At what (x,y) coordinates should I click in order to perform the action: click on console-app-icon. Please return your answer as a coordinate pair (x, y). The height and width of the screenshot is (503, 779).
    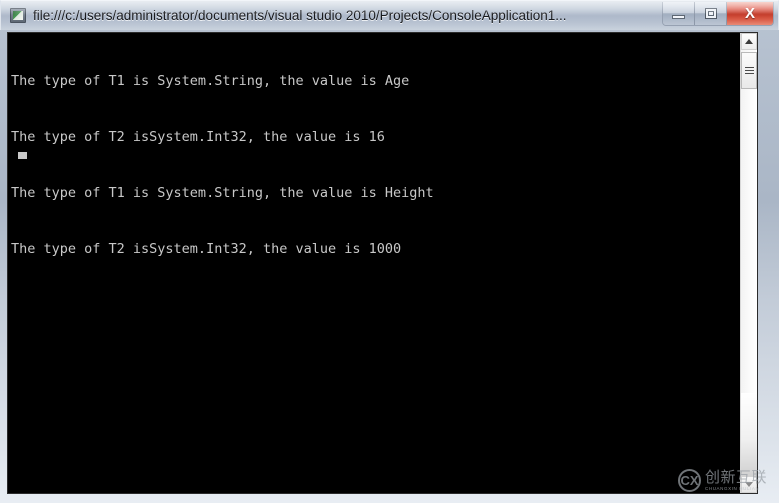
    Looking at the image, I should click on (18, 15).